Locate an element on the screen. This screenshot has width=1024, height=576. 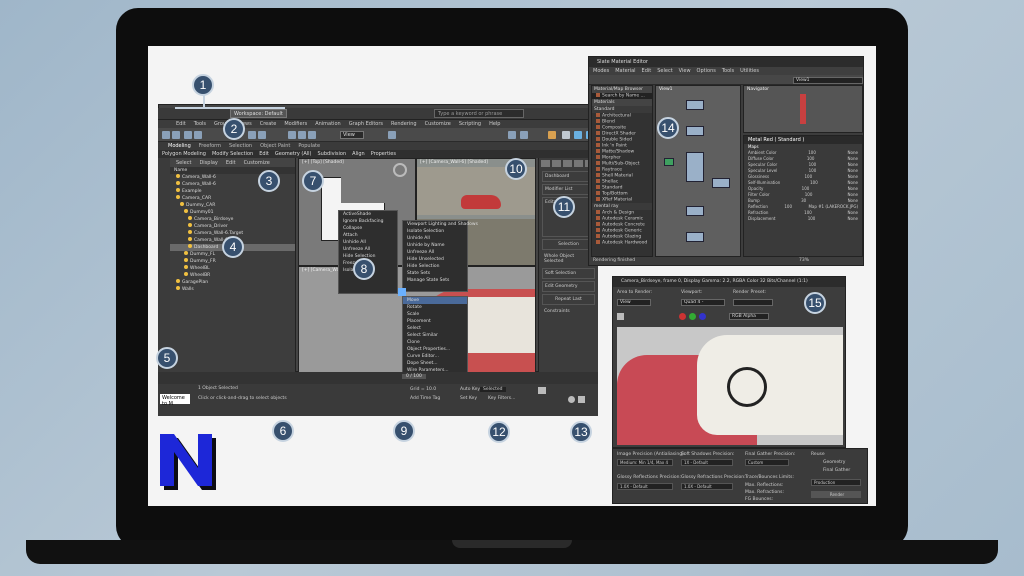
ribbon-tab-object-paint: Object Paint is located at coordinates (275, 146).